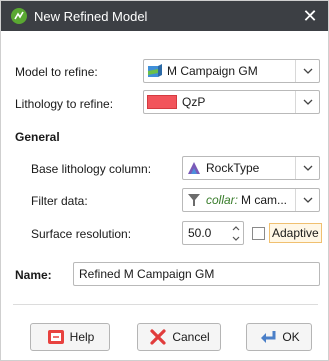 Image resolution: width=329 pixels, height=361 pixels. What do you see at coordinates (279, 337) in the screenshot?
I see `ok-button: OK` at bounding box center [279, 337].